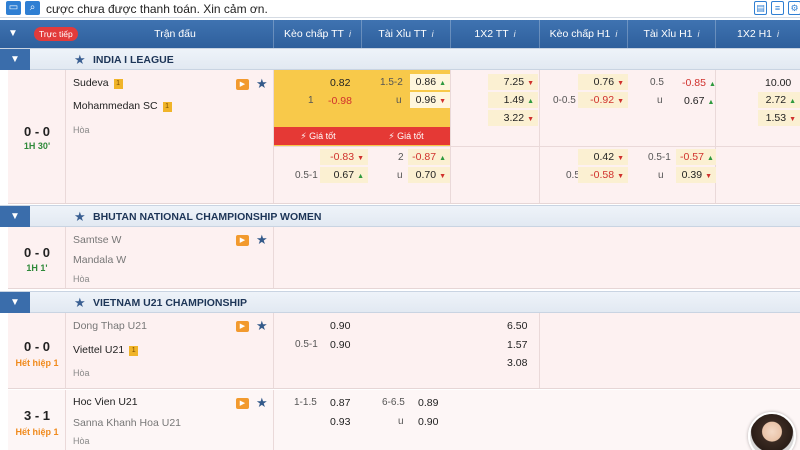  I want to click on odds-value: 0.42 ▼, so click(603, 157).